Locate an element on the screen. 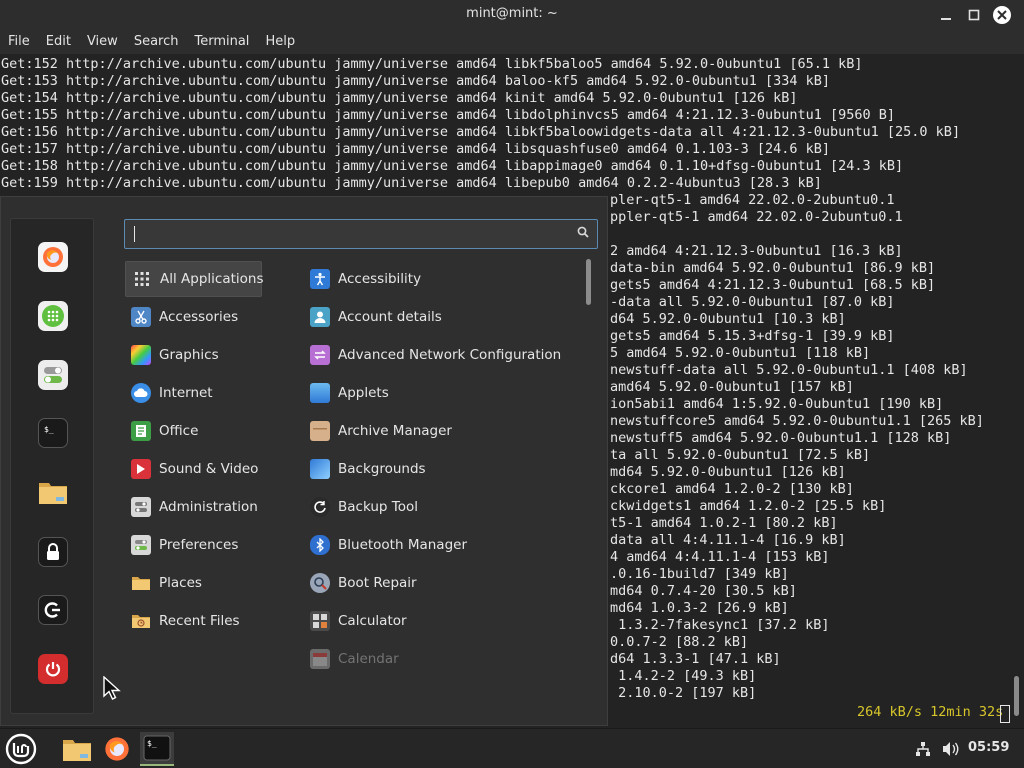 Image resolution: width=1024 pixels, height=768 pixels. terminal-line: pler-qt5-1 amd64 22.02.0-2ubuntu0.1 is located at coordinates (752, 200).